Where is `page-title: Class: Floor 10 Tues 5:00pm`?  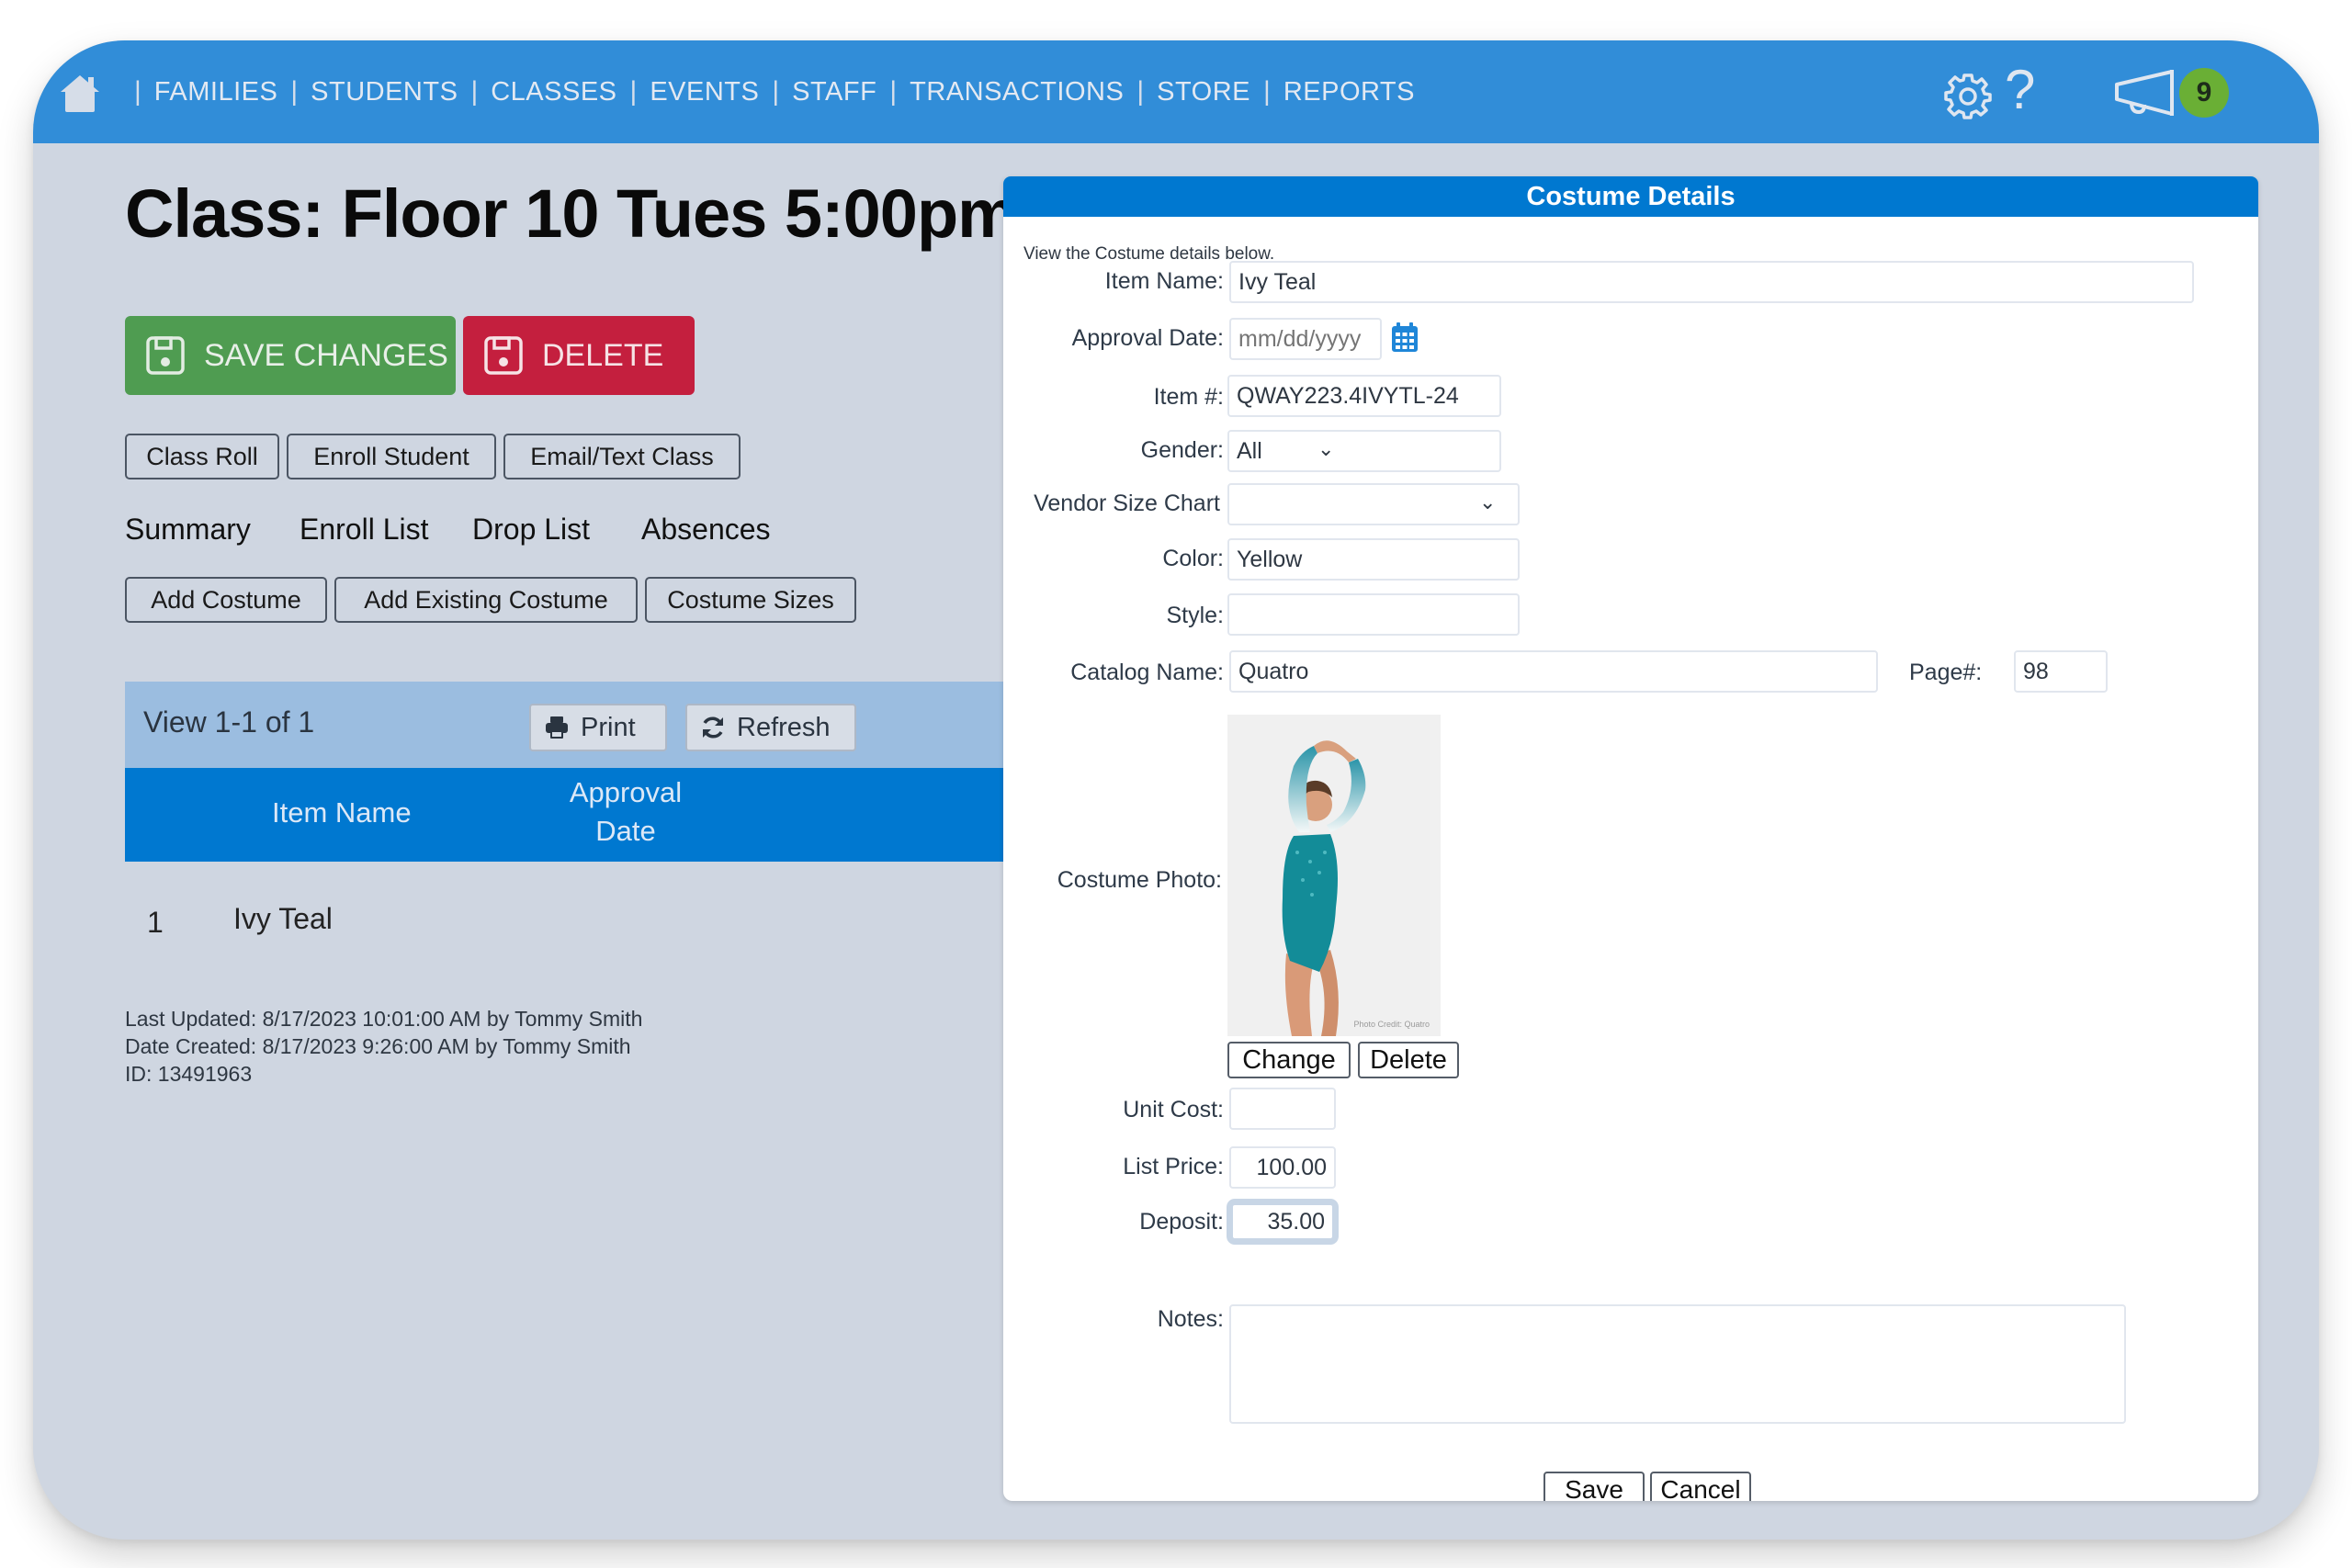
page-title: Class: Floor 10 Tues 5:00pm is located at coordinates (572, 214).